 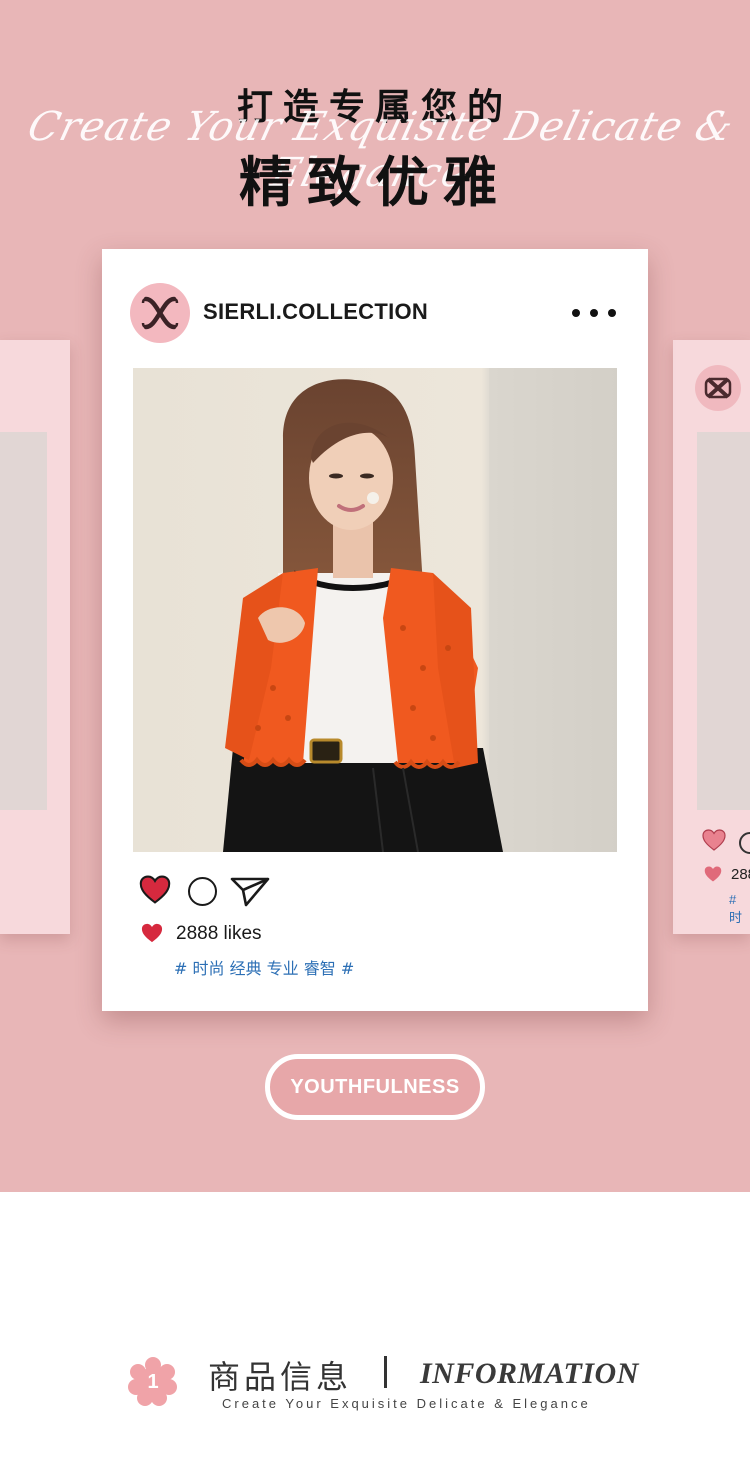 What do you see at coordinates (155, 889) in the screenshot?
I see `heart-like-icon` at bounding box center [155, 889].